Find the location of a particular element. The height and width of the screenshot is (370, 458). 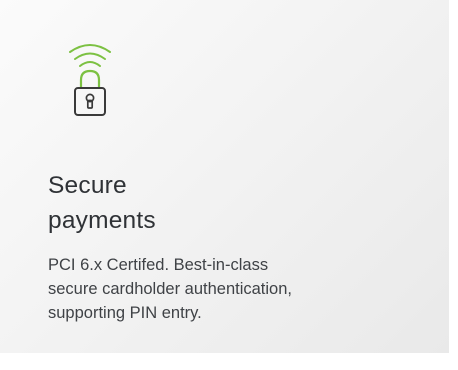

card-description-line-2: secure cardholder authentication, is located at coordinates (170, 289).